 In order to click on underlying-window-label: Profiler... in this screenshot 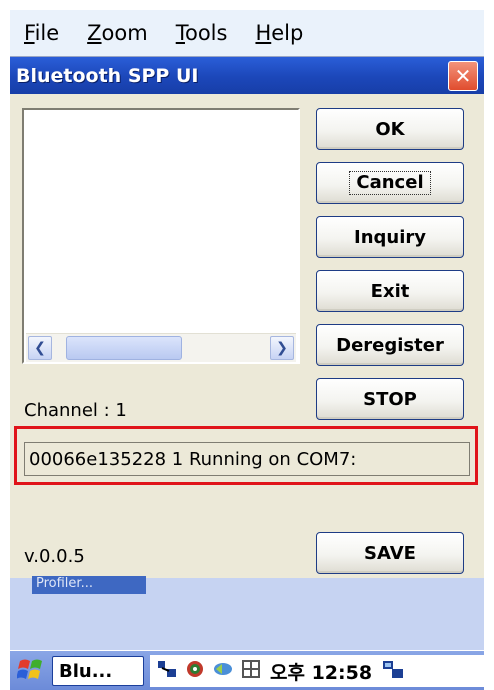, I will do `click(89, 585)`.